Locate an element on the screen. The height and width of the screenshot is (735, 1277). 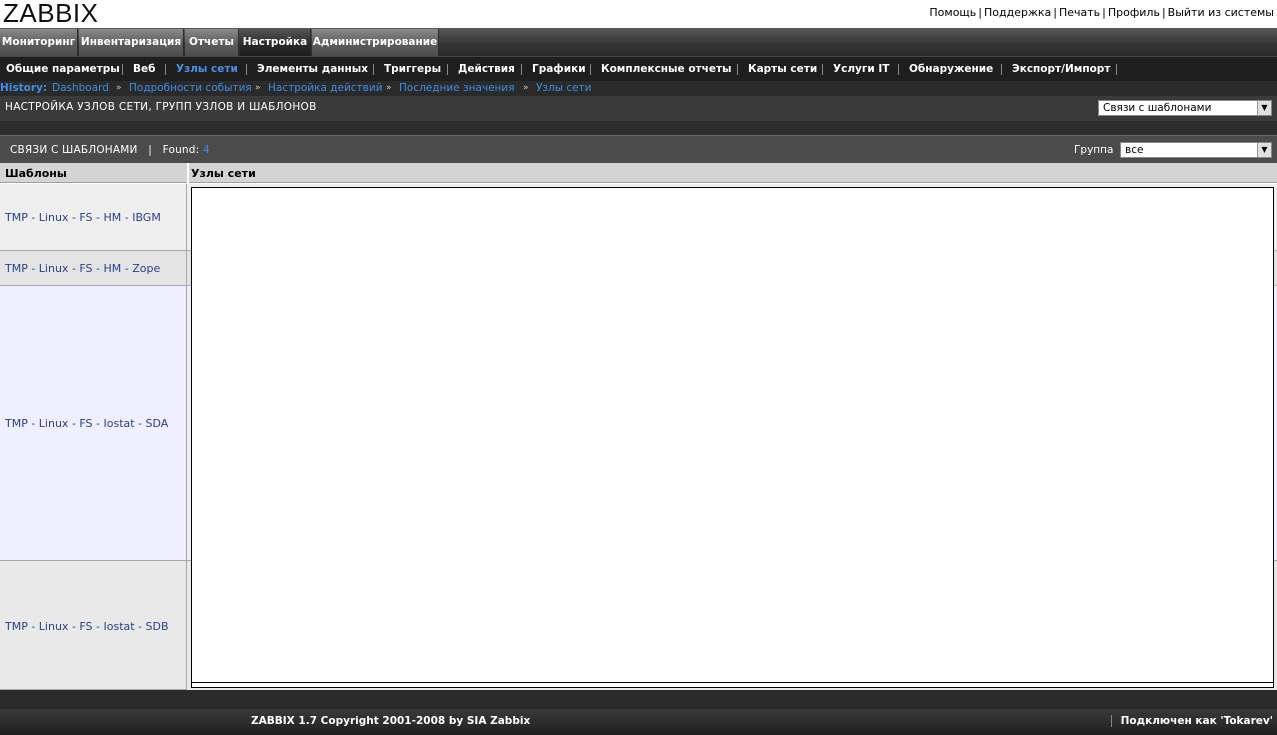
subnav-hosts: Узлы сети is located at coordinates (207, 69).